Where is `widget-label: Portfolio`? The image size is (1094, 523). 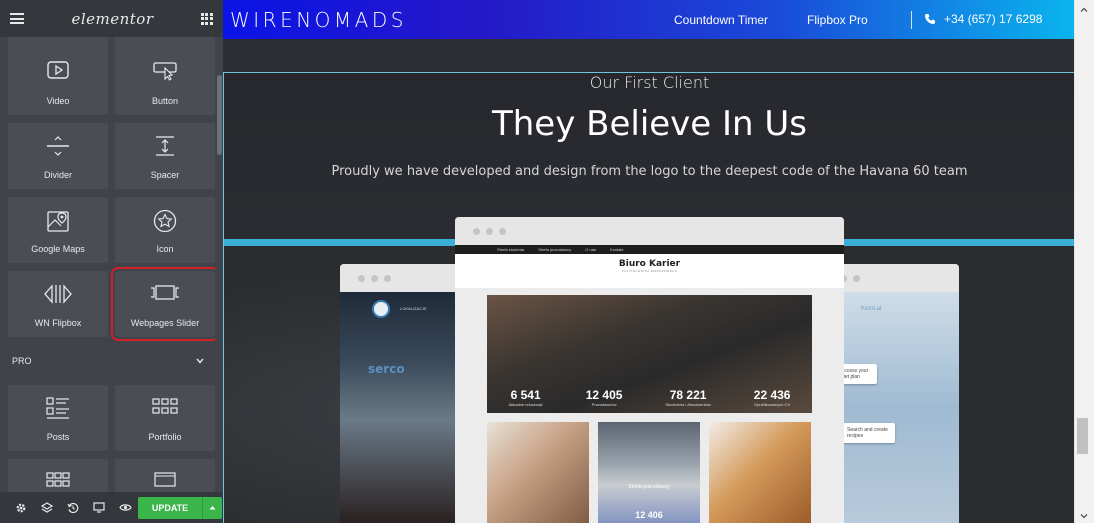
widget-label: Portfolio is located at coordinates (165, 437).